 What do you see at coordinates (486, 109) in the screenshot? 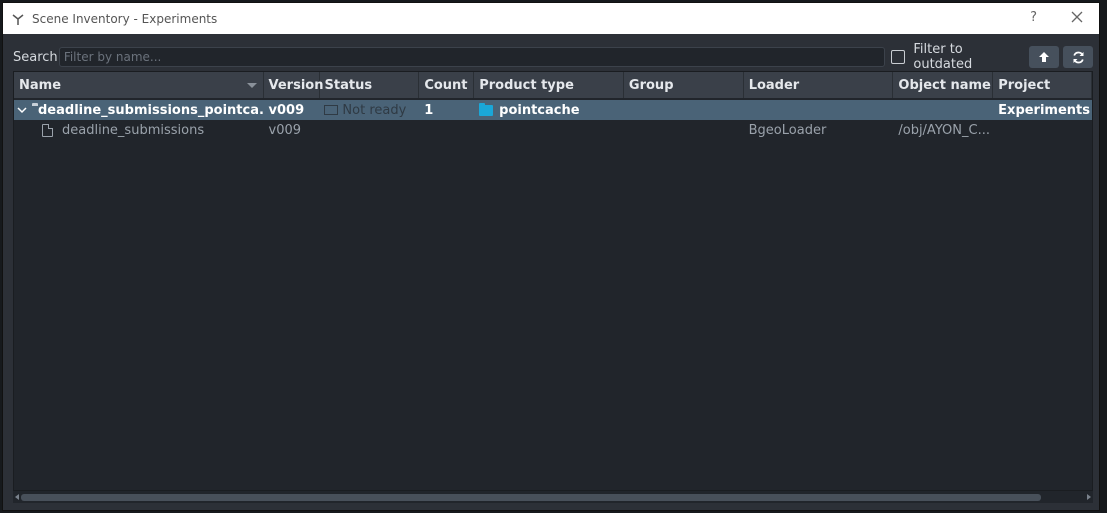
I see `folder-icon` at bounding box center [486, 109].